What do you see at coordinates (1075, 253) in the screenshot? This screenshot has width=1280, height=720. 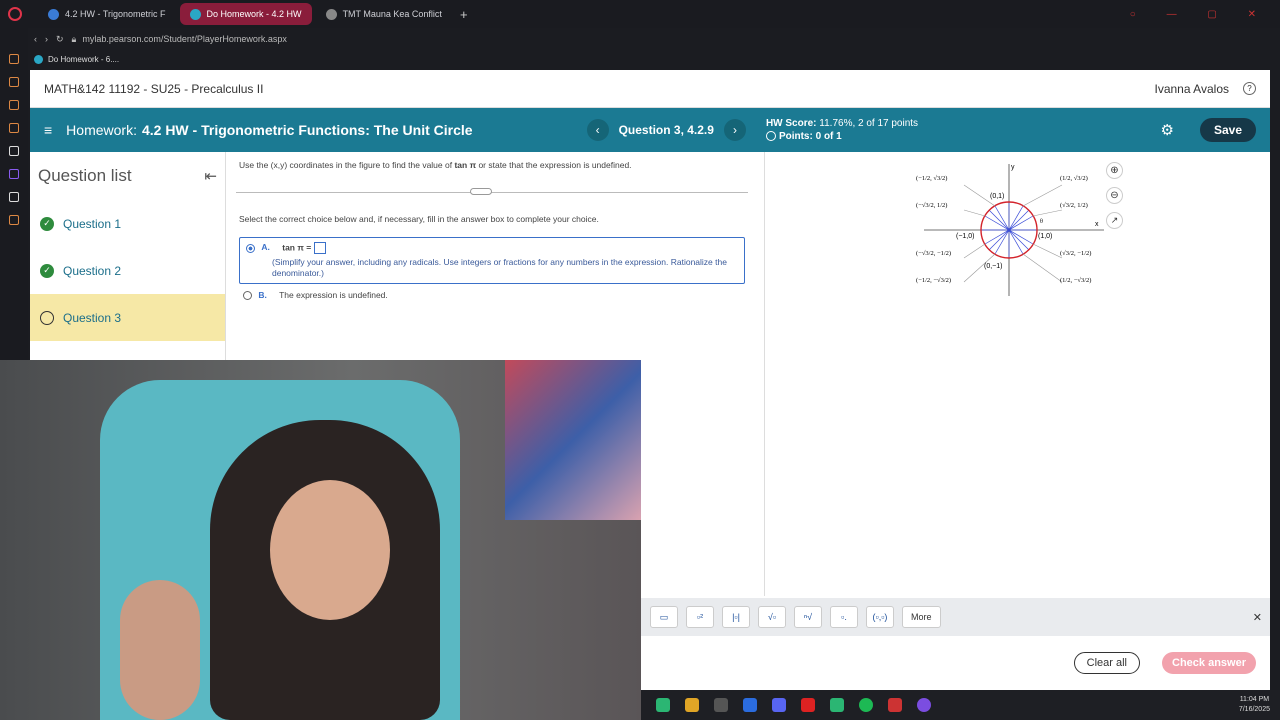 I see `coord-right-3: (√3/2, −1/2)` at bounding box center [1075, 253].